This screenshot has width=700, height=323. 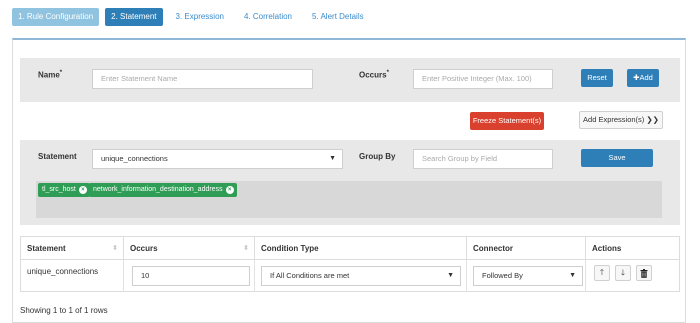 I want to click on group-by-search-input: Search Group by Field, so click(x=483, y=159).